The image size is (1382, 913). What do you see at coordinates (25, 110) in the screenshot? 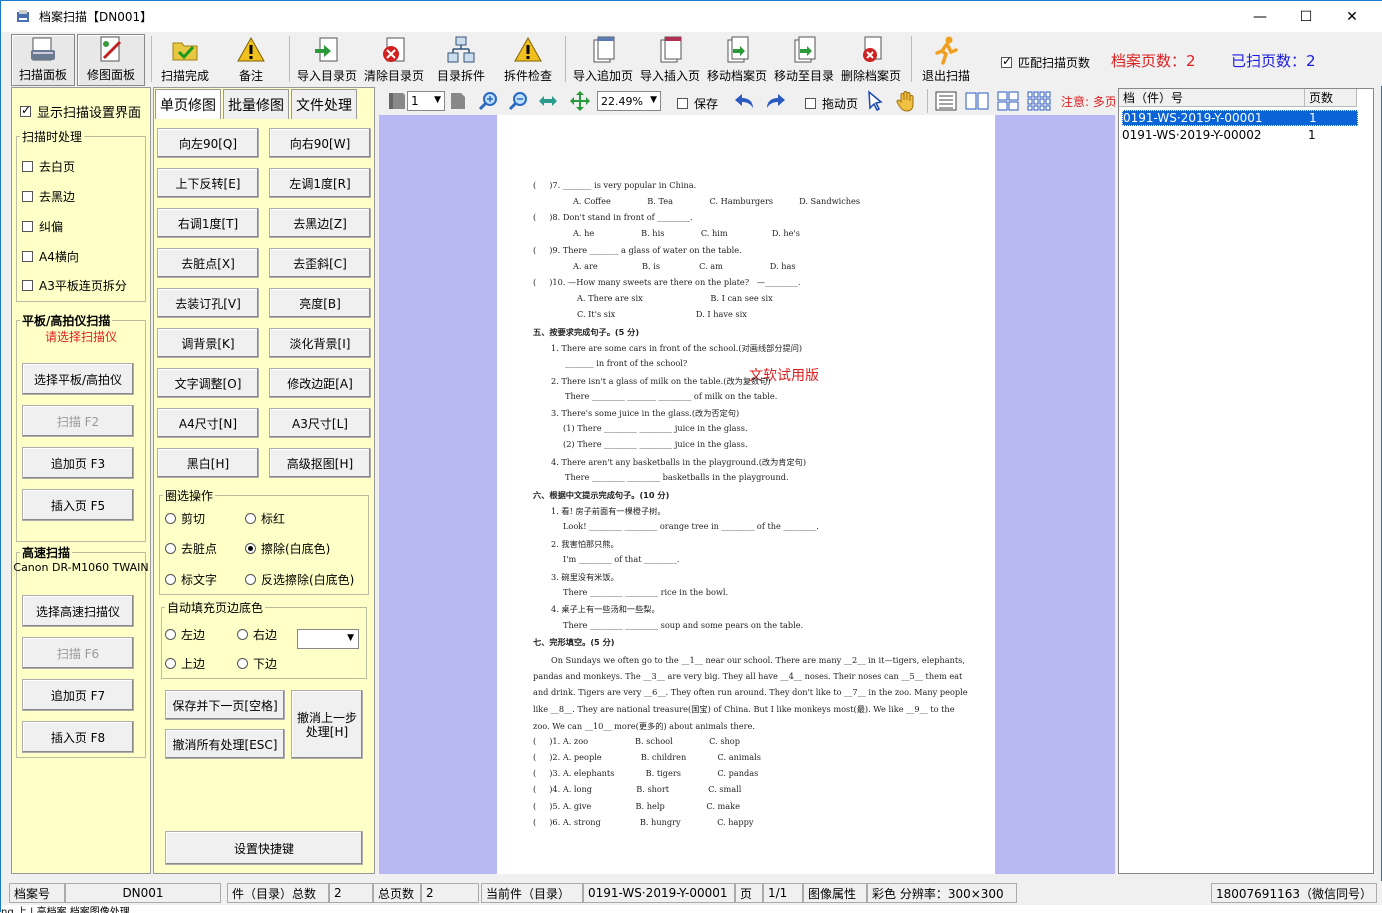
I see `checkbox-box` at bounding box center [25, 110].